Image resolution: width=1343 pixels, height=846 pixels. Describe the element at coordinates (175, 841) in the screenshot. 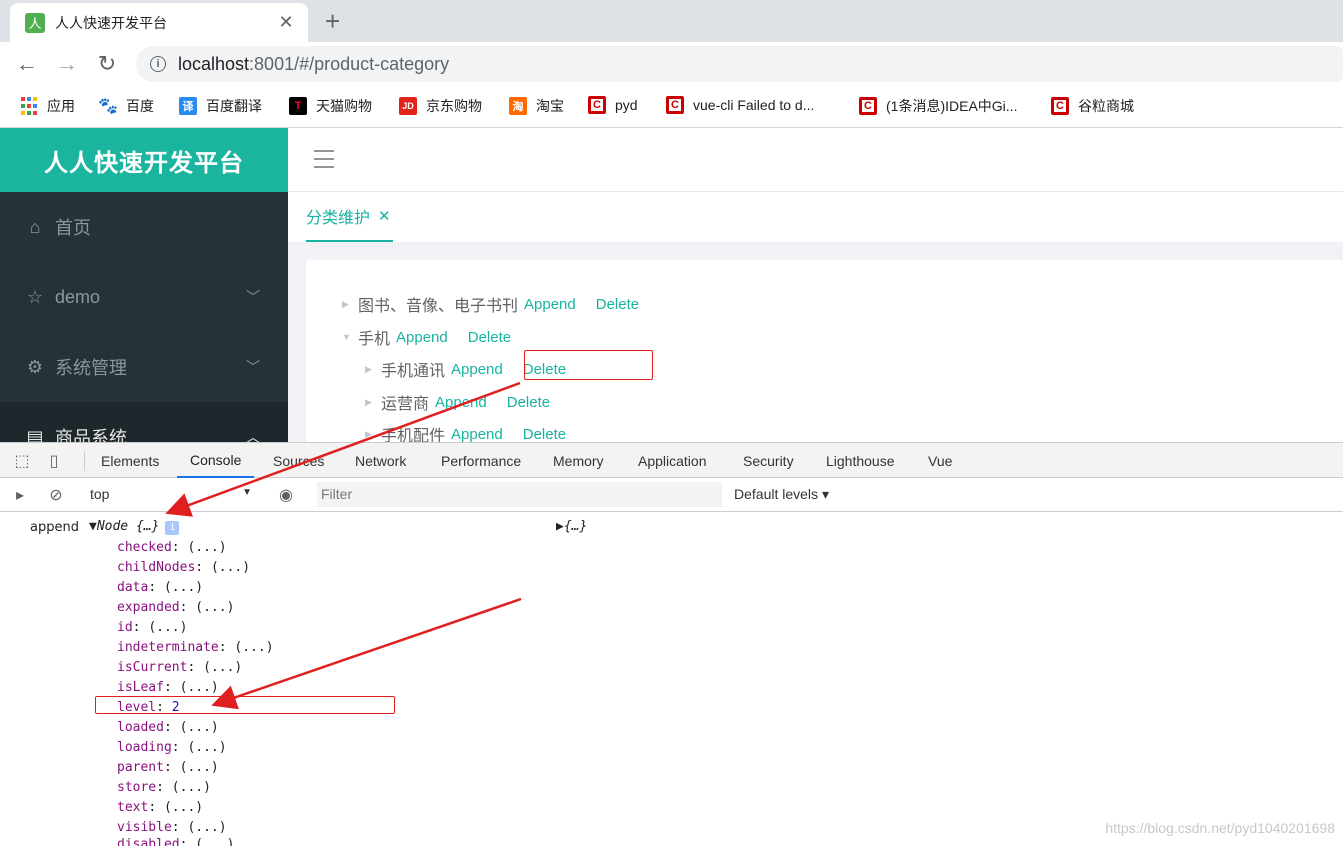

I see `object-property: disabled: (...)` at that location.